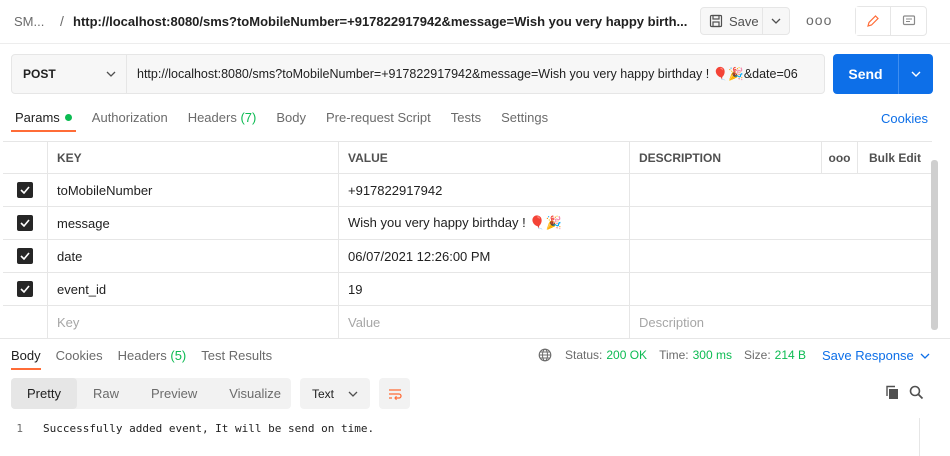 The width and height of the screenshot is (950, 456). Describe the element at coordinates (934, 245) in the screenshot. I see `params-scrollbar` at that location.